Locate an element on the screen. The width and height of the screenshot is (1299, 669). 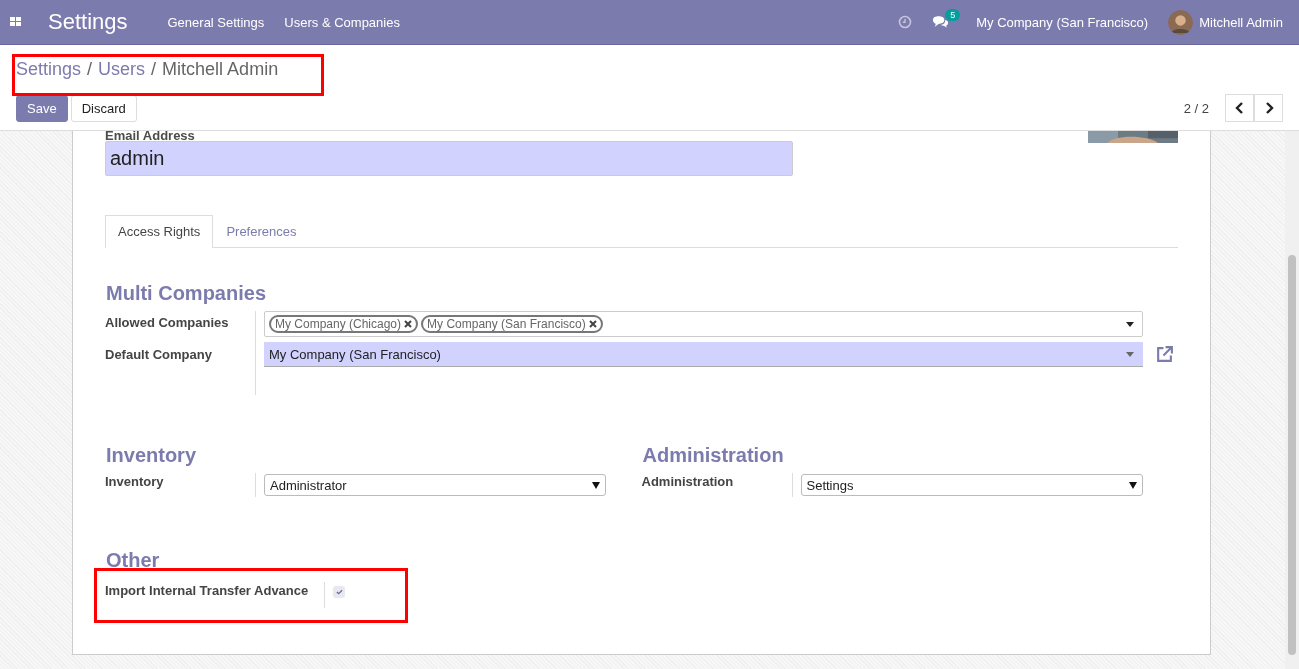
field-label: Import Internal Transfer Advance is located at coordinates (215, 595).